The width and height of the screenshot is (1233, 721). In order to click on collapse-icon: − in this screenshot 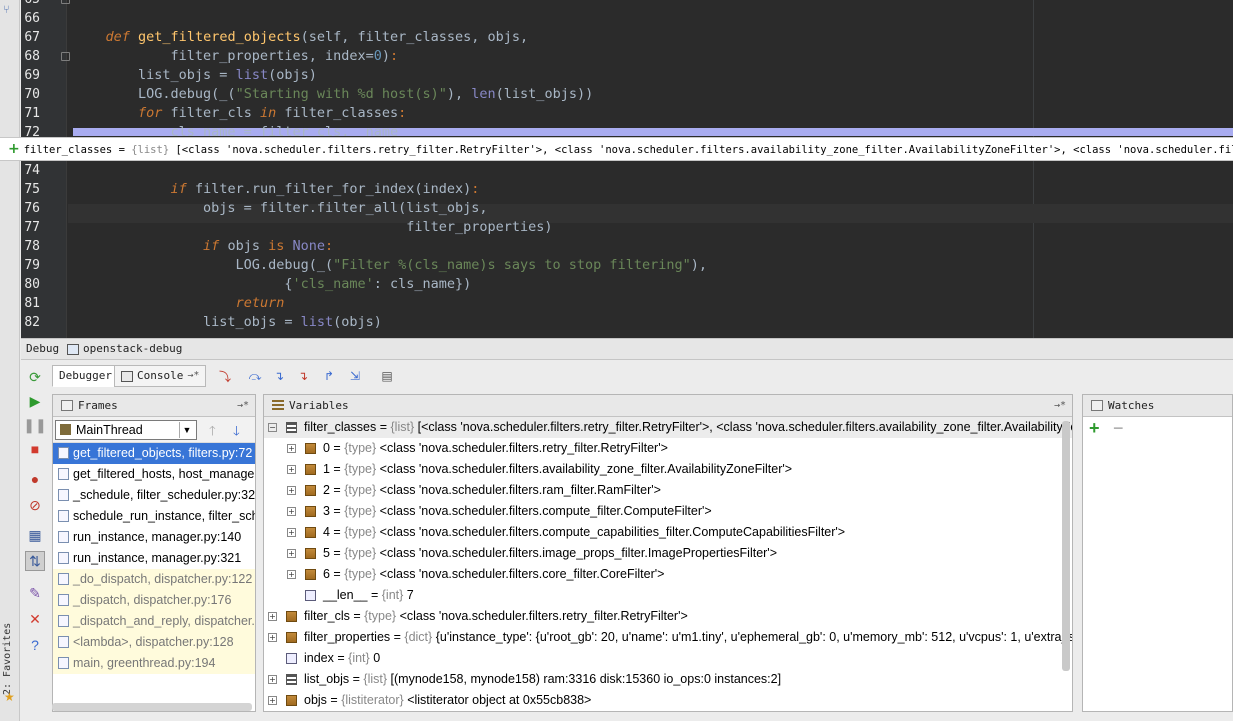, I will do `click(272, 427)`.